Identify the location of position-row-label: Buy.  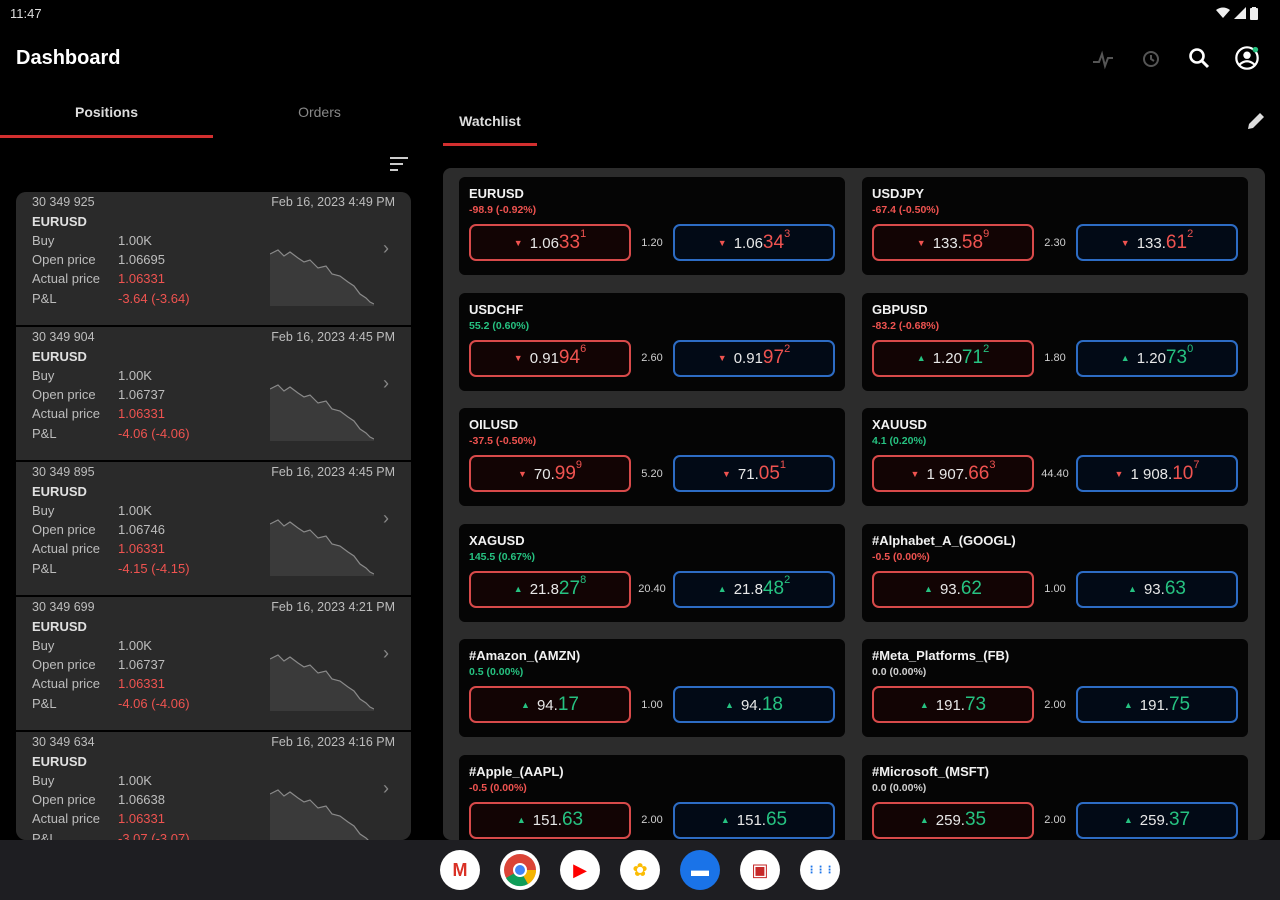
(43, 780).